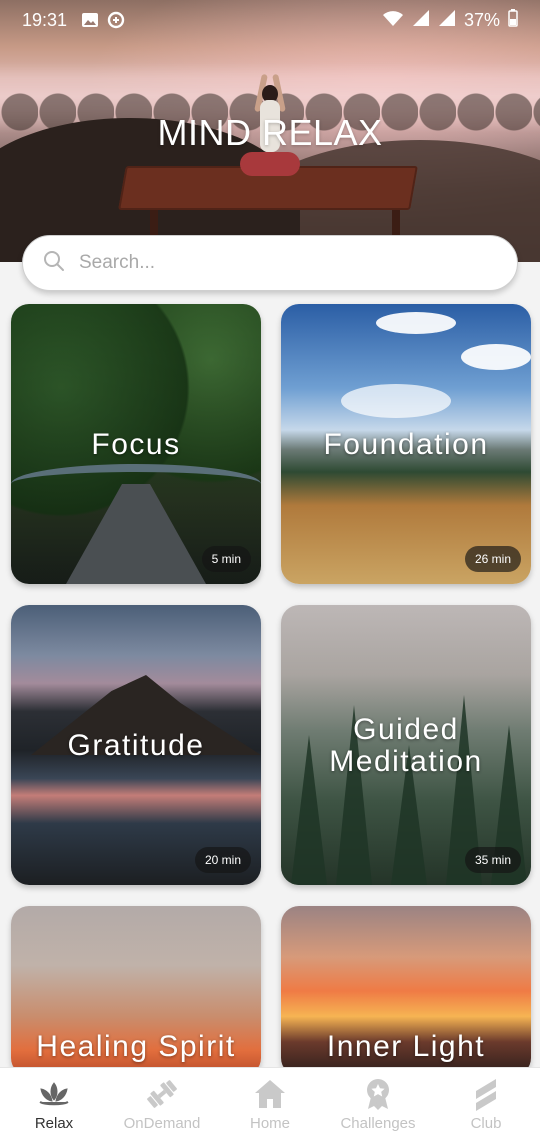 Image resolution: width=540 pixels, height=1140 pixels. I want to click on card-healing-spirit: Healing Spirit, so click(136, 991).